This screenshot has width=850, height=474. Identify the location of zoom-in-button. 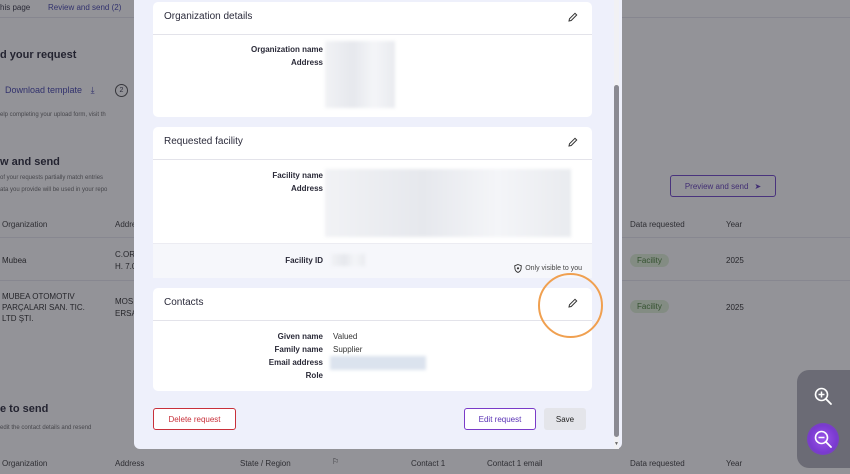
(823, 396).